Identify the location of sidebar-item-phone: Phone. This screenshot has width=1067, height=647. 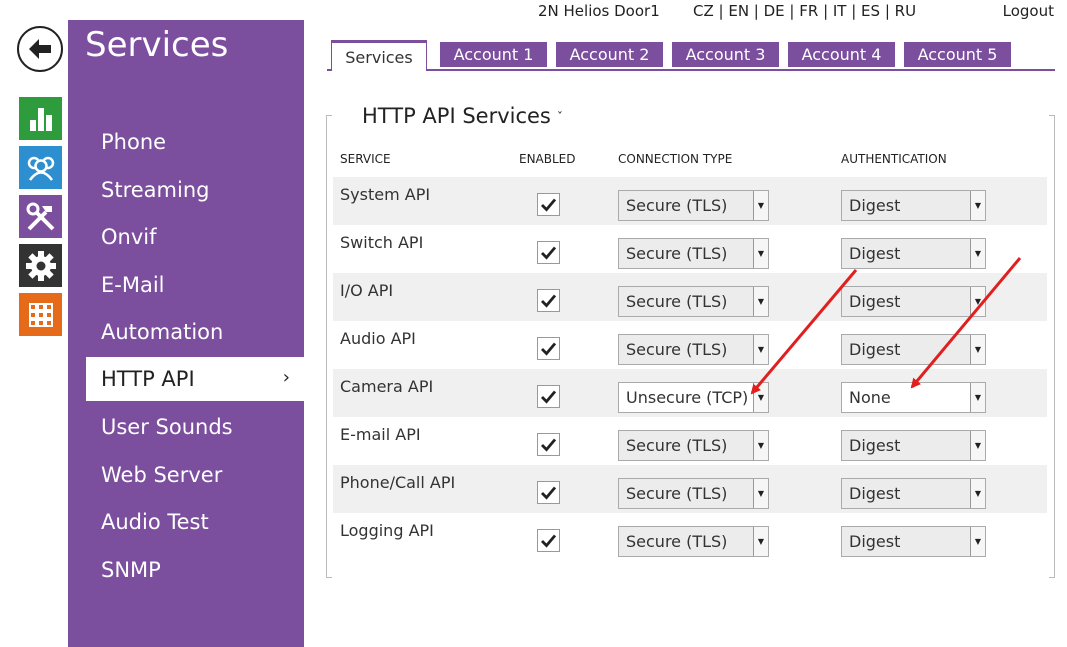
(195, 142).